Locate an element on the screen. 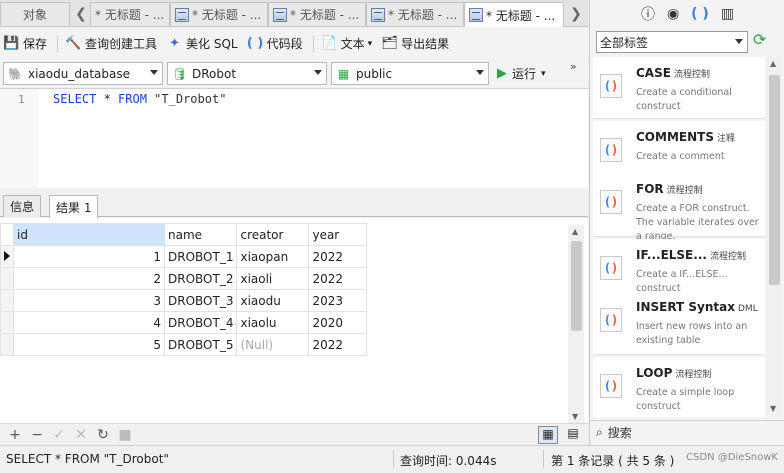 Image resolution: width=784 pixels, height=473 pixels. table-row: 3 DROBOT_3 xiaodu 2023 is located at coordinates (184, 300).